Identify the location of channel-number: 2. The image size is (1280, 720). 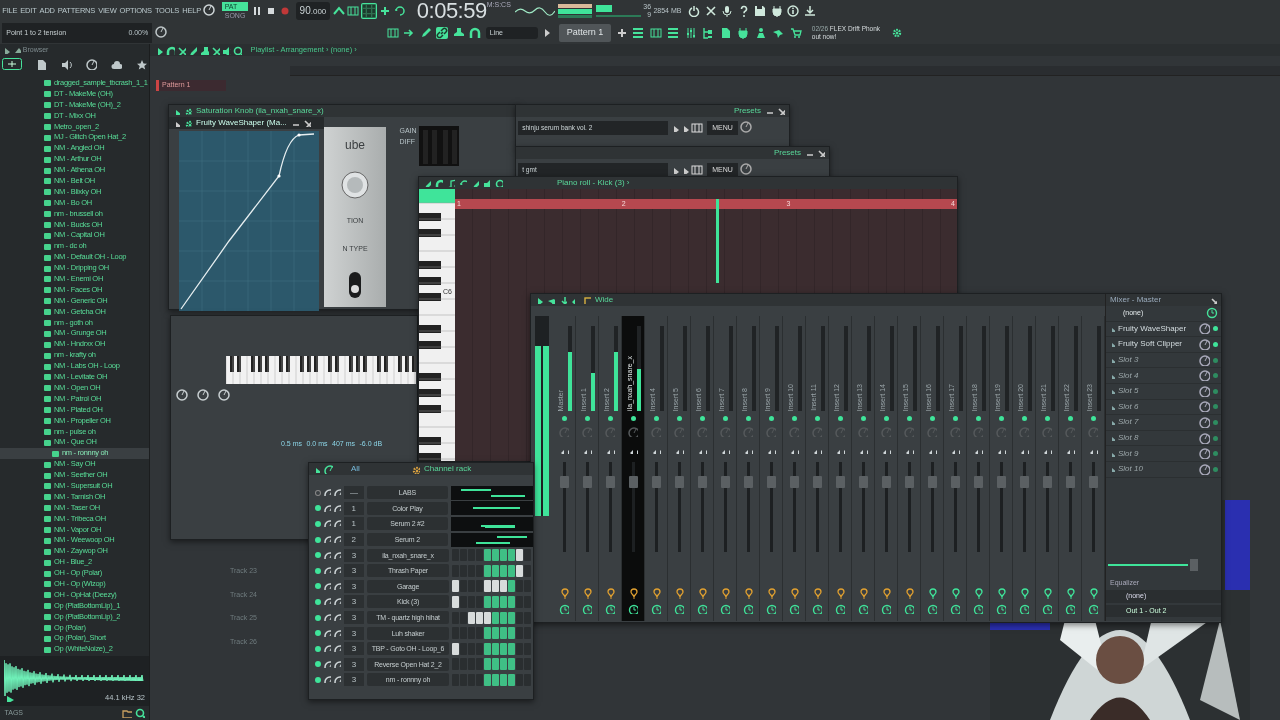
(353, 540).